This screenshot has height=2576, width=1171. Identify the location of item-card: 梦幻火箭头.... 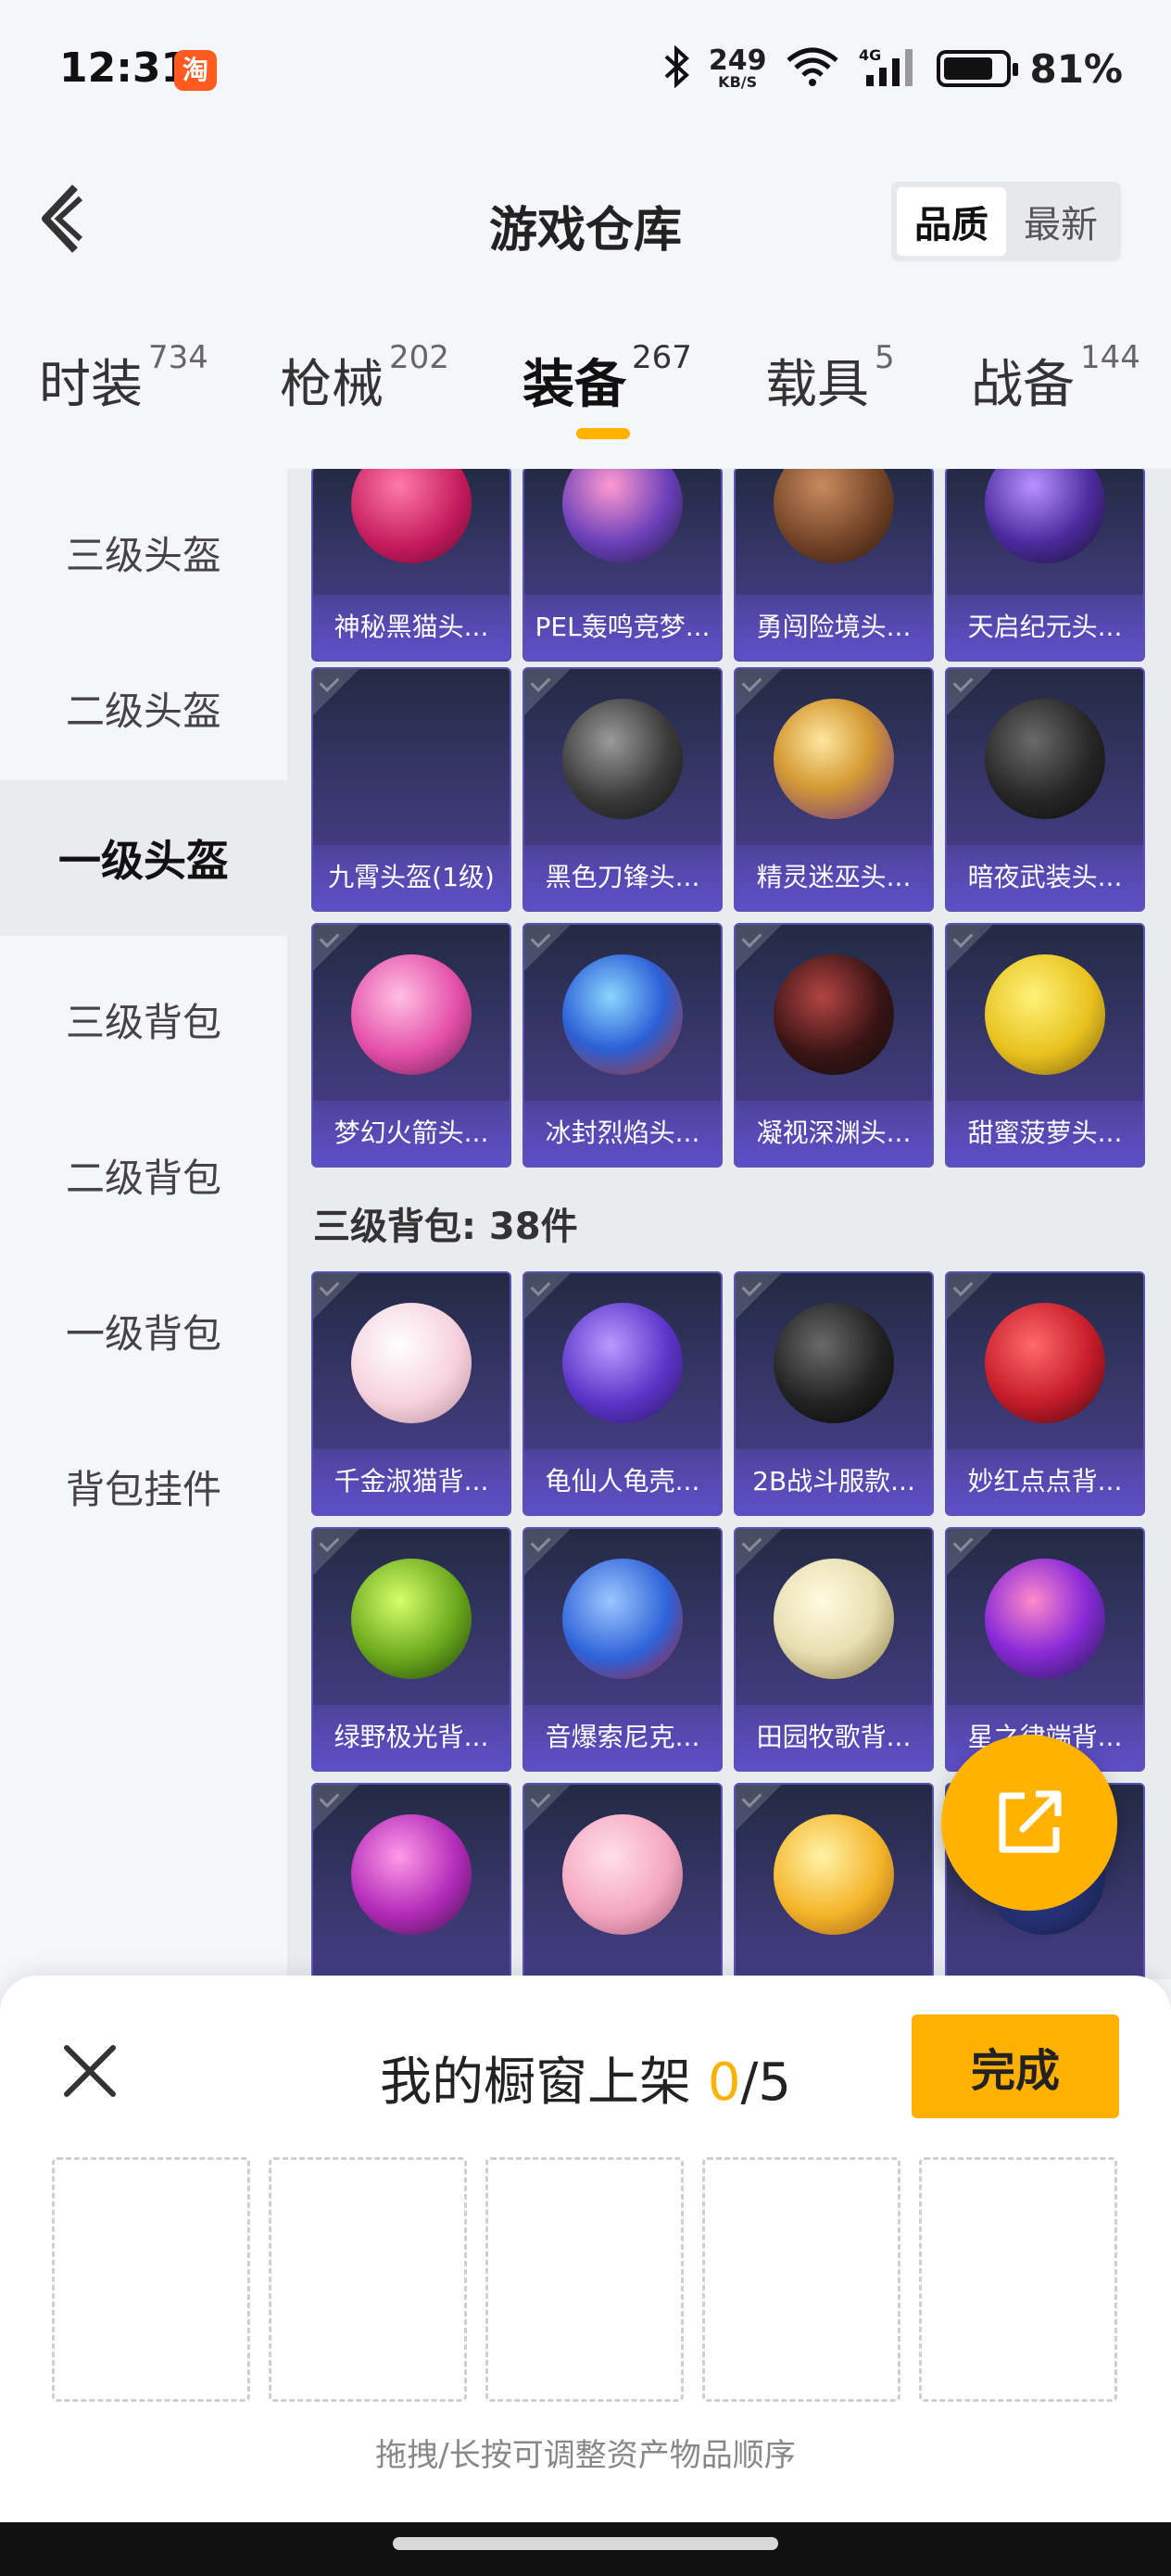
(411, 1045).